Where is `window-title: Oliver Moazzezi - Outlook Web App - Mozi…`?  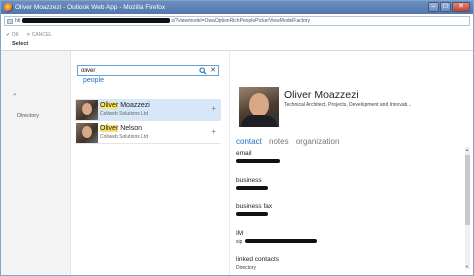 window-title: Oliver Moazzezi - Outlook Web App - Mozi… is located at coordinates (90, 7).